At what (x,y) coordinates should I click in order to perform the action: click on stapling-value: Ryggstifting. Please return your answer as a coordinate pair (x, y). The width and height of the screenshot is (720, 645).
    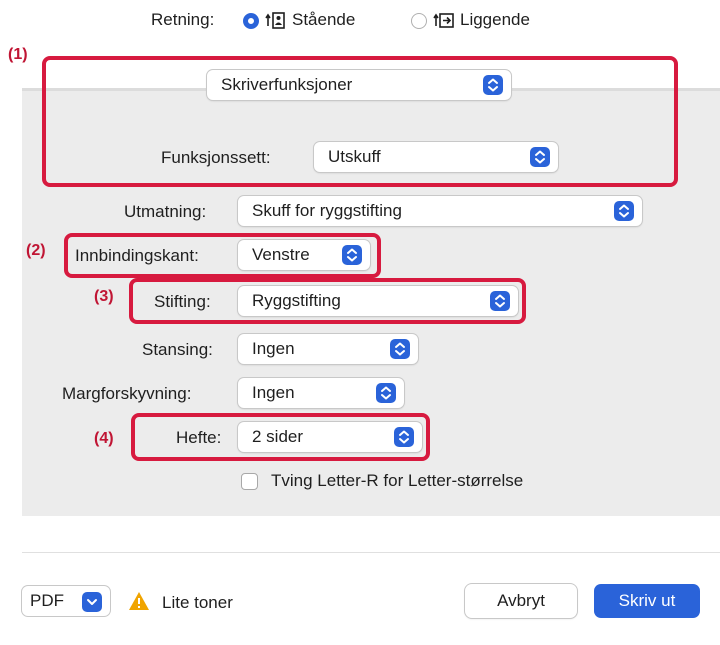
    Looking at the image, I should click on (296, 300).